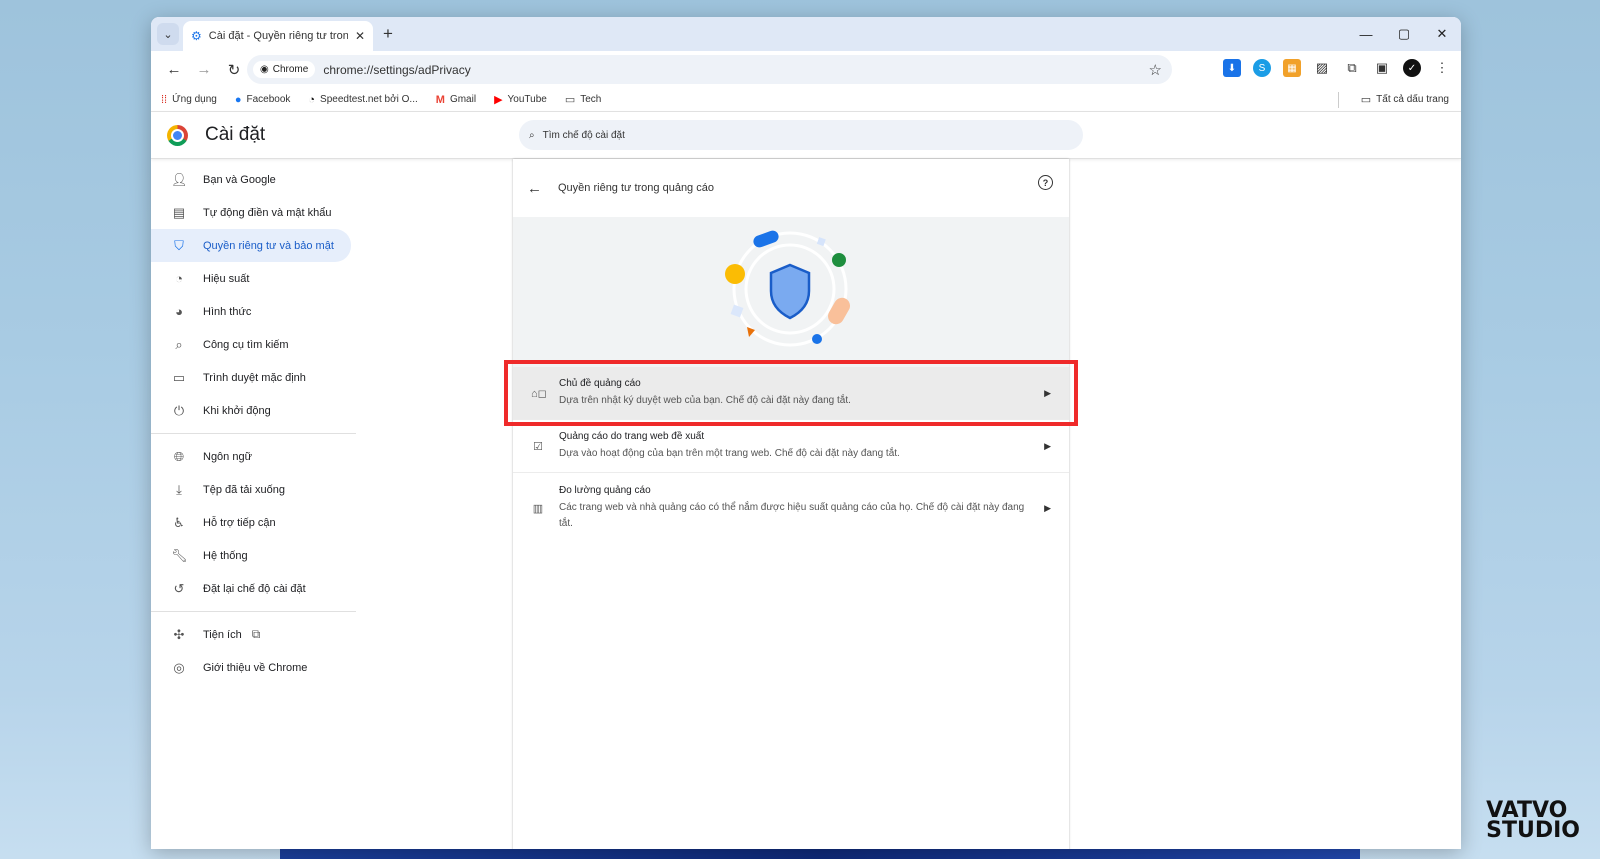  What do you see at coordinates (1533, 830) in the screenshot?
I see `watermark-line-2: STUDIO` at bounding box center [1533, 830].